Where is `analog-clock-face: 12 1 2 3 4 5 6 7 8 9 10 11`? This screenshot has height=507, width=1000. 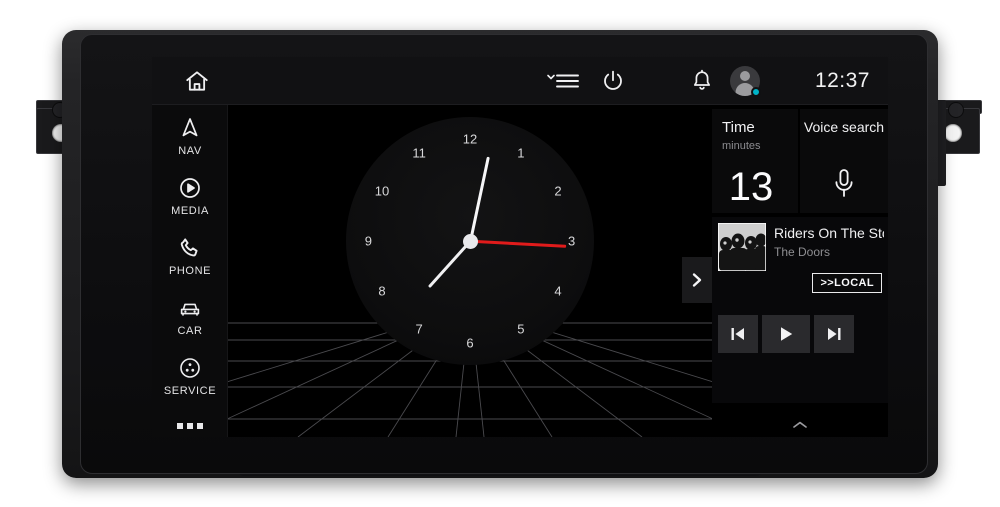 analog-clock-face: 12 1 2 3 4 5 6 7 8 9 10 11 is located at coordinates (470, 241).